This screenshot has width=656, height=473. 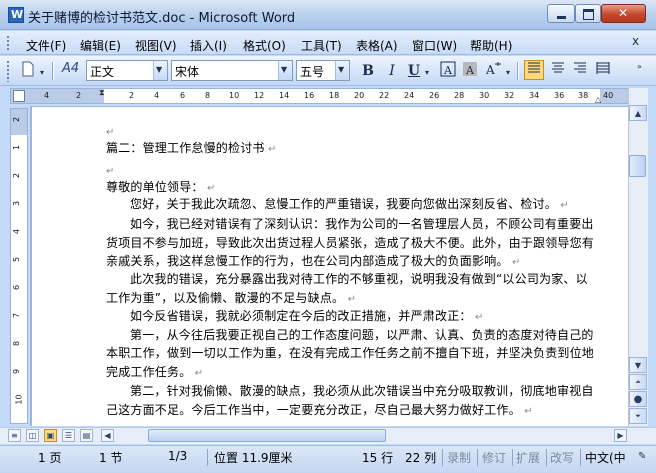 What do you see at coordinates (349, 205) in the screenshot?
I see `document-paragraph-line: 您好，关于我此次疏忽、怠慢工作的严重错误，我要向您做出深刻反省、检讨。 ↵` at bounding box center [349, 205].